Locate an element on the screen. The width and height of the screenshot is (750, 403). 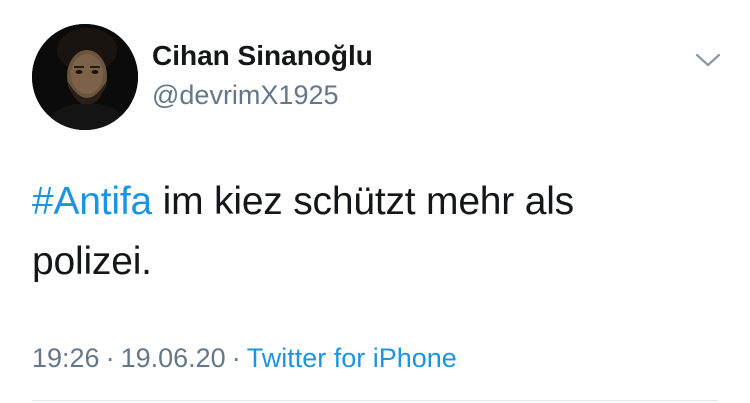
hashtag-link: #Antifa is located at coordinates (92, 201).